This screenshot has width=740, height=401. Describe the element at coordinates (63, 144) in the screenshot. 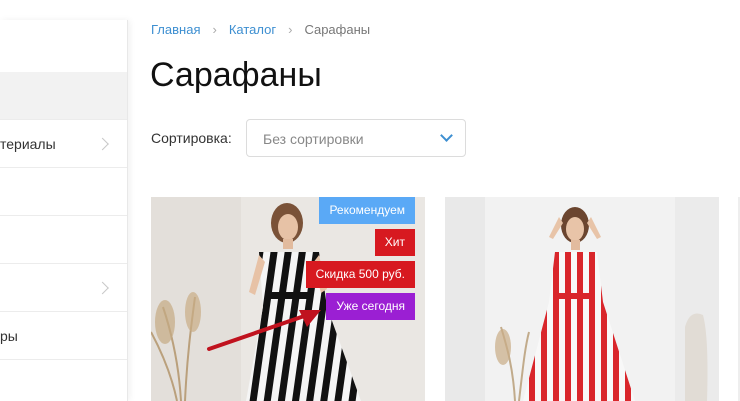

I see `sidebar-item-materials: териалы` at that location.